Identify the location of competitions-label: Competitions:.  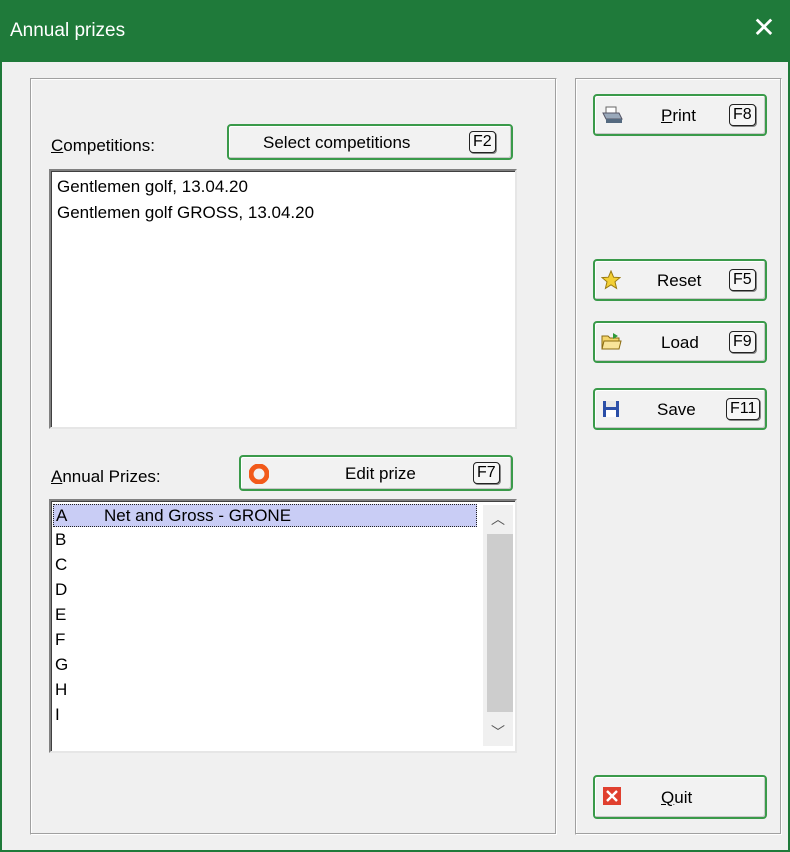
(103, 145).